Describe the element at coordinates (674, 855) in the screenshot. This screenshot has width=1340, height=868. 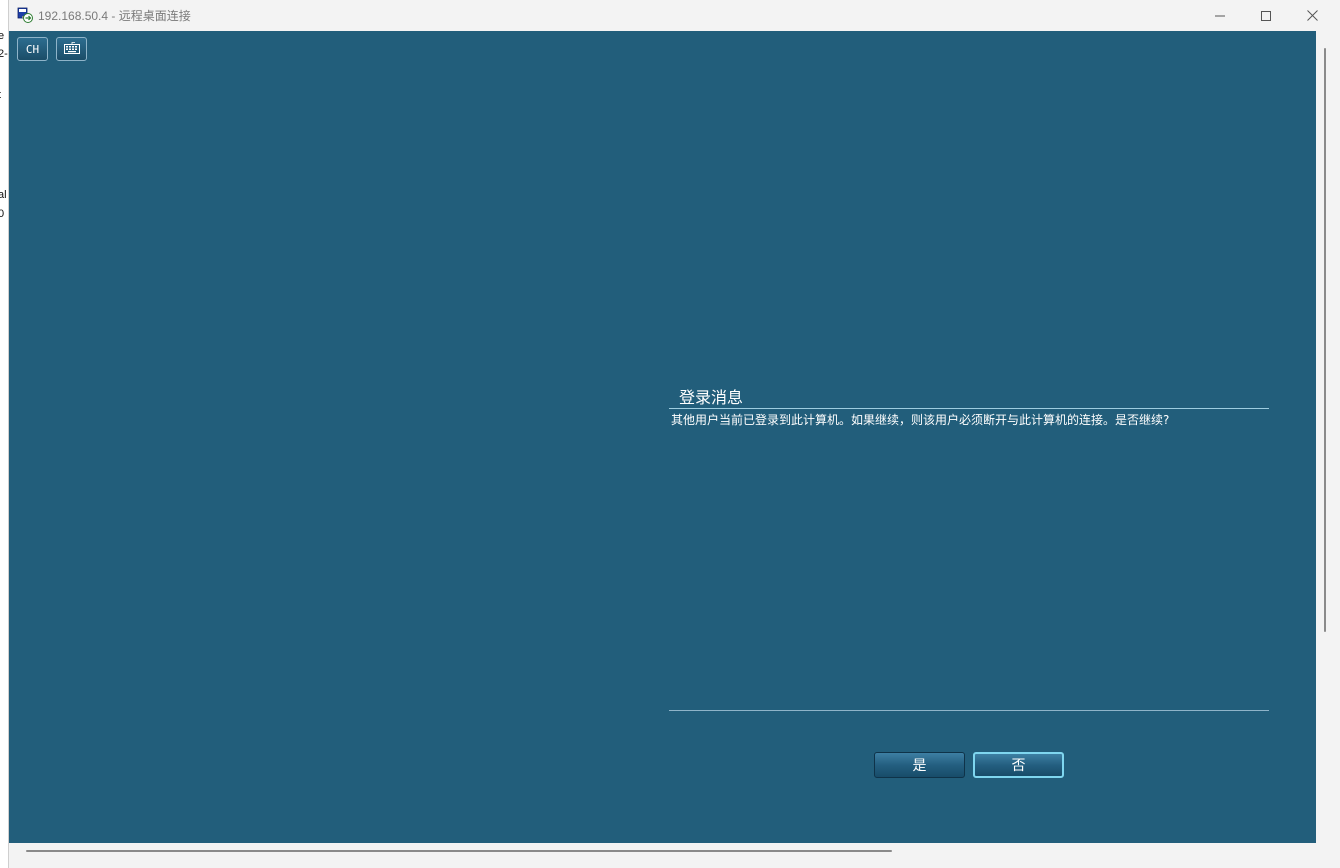
I see `horizontal-scrollbar` at that location.